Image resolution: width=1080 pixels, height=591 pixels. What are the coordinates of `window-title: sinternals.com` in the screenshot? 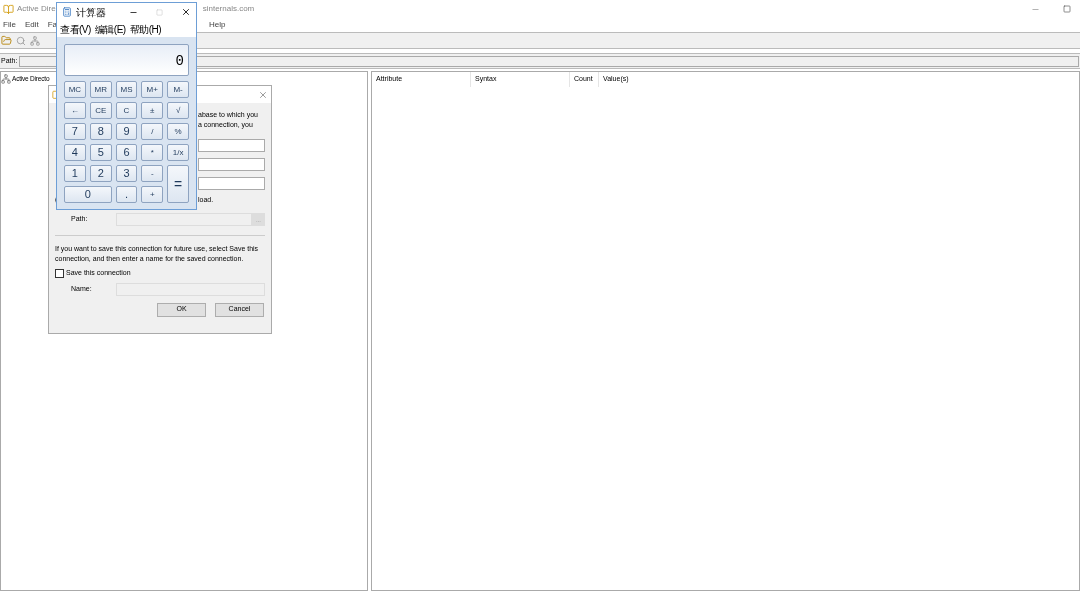 It's located at (228, 9).